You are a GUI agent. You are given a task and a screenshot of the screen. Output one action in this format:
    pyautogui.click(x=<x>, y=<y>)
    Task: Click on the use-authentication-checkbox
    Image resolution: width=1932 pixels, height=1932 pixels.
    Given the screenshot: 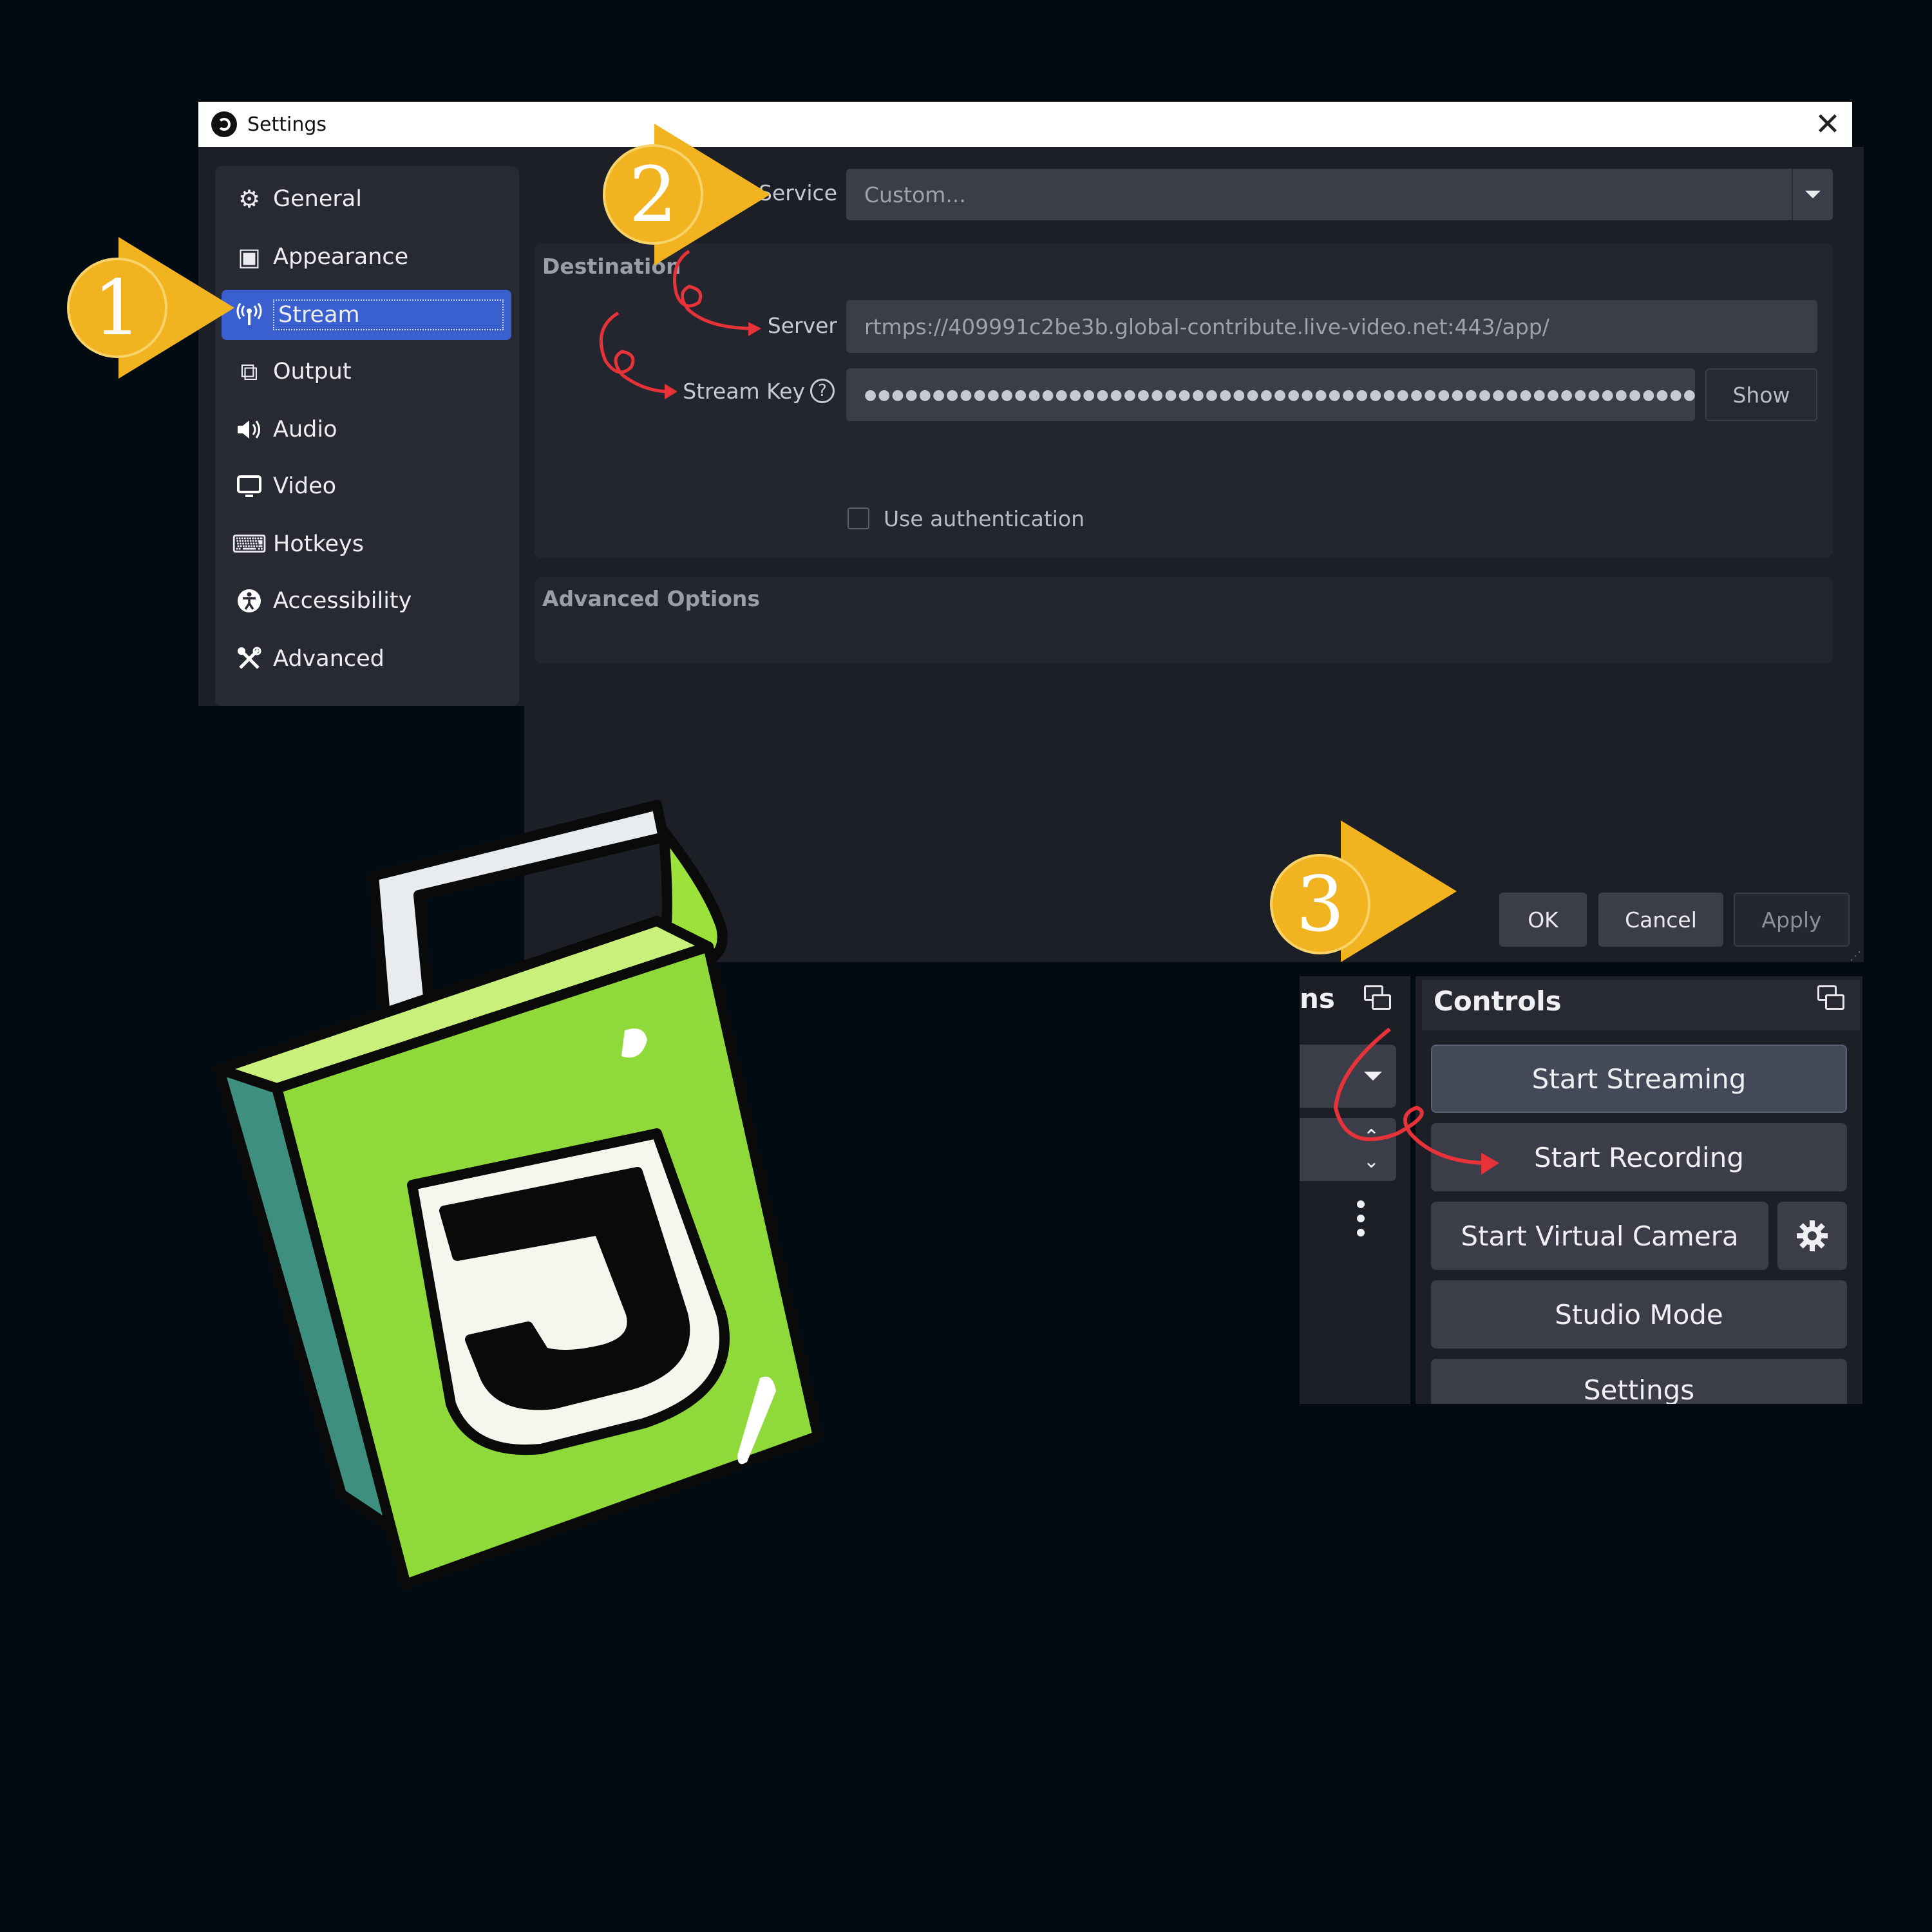 What is the action you would take?
    pyautogui.click(x=858, y=518)
    